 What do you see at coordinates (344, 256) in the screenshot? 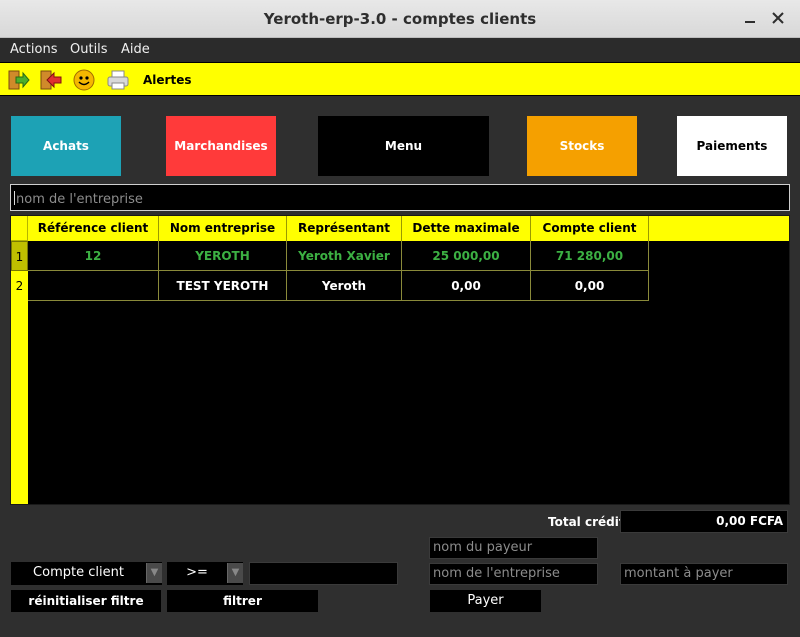
I see `table-cell: Yeroth Xavier` at bounding box center [344, 256].